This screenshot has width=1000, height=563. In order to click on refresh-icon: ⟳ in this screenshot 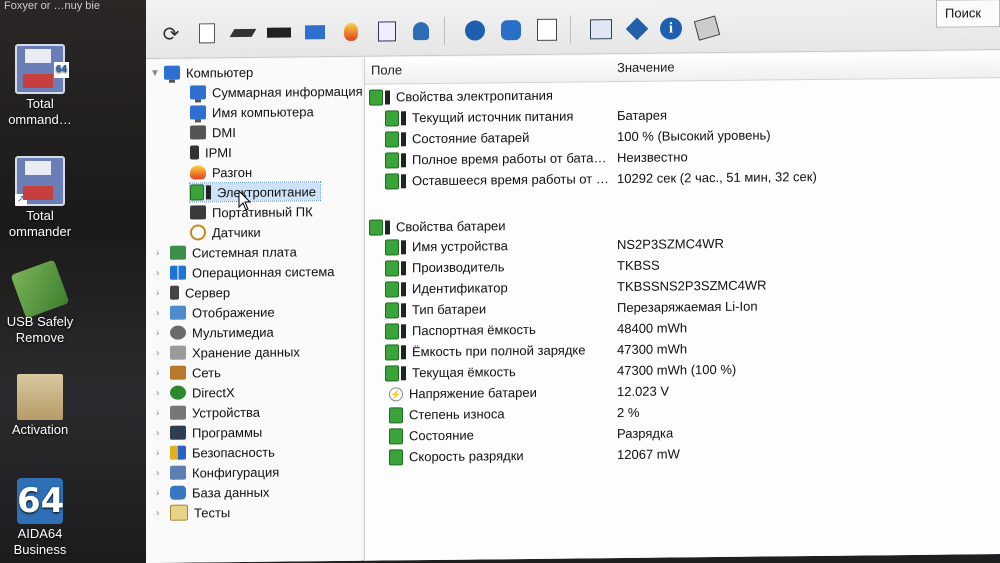, I will do `click(171, 34)`.